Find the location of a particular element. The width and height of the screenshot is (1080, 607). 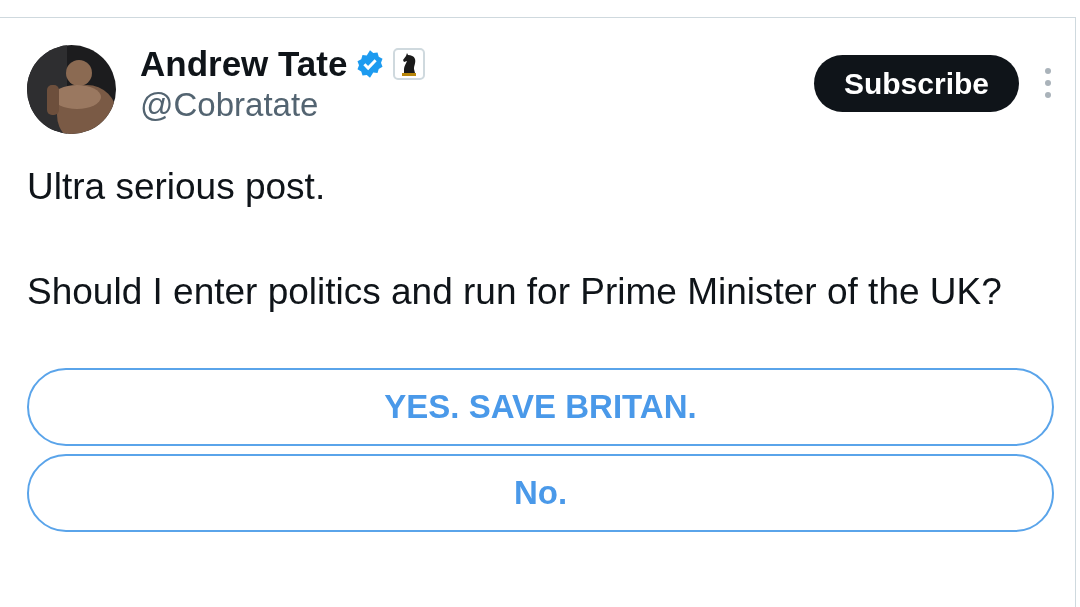

more-options-icon is located at coordinates (1048, 83).